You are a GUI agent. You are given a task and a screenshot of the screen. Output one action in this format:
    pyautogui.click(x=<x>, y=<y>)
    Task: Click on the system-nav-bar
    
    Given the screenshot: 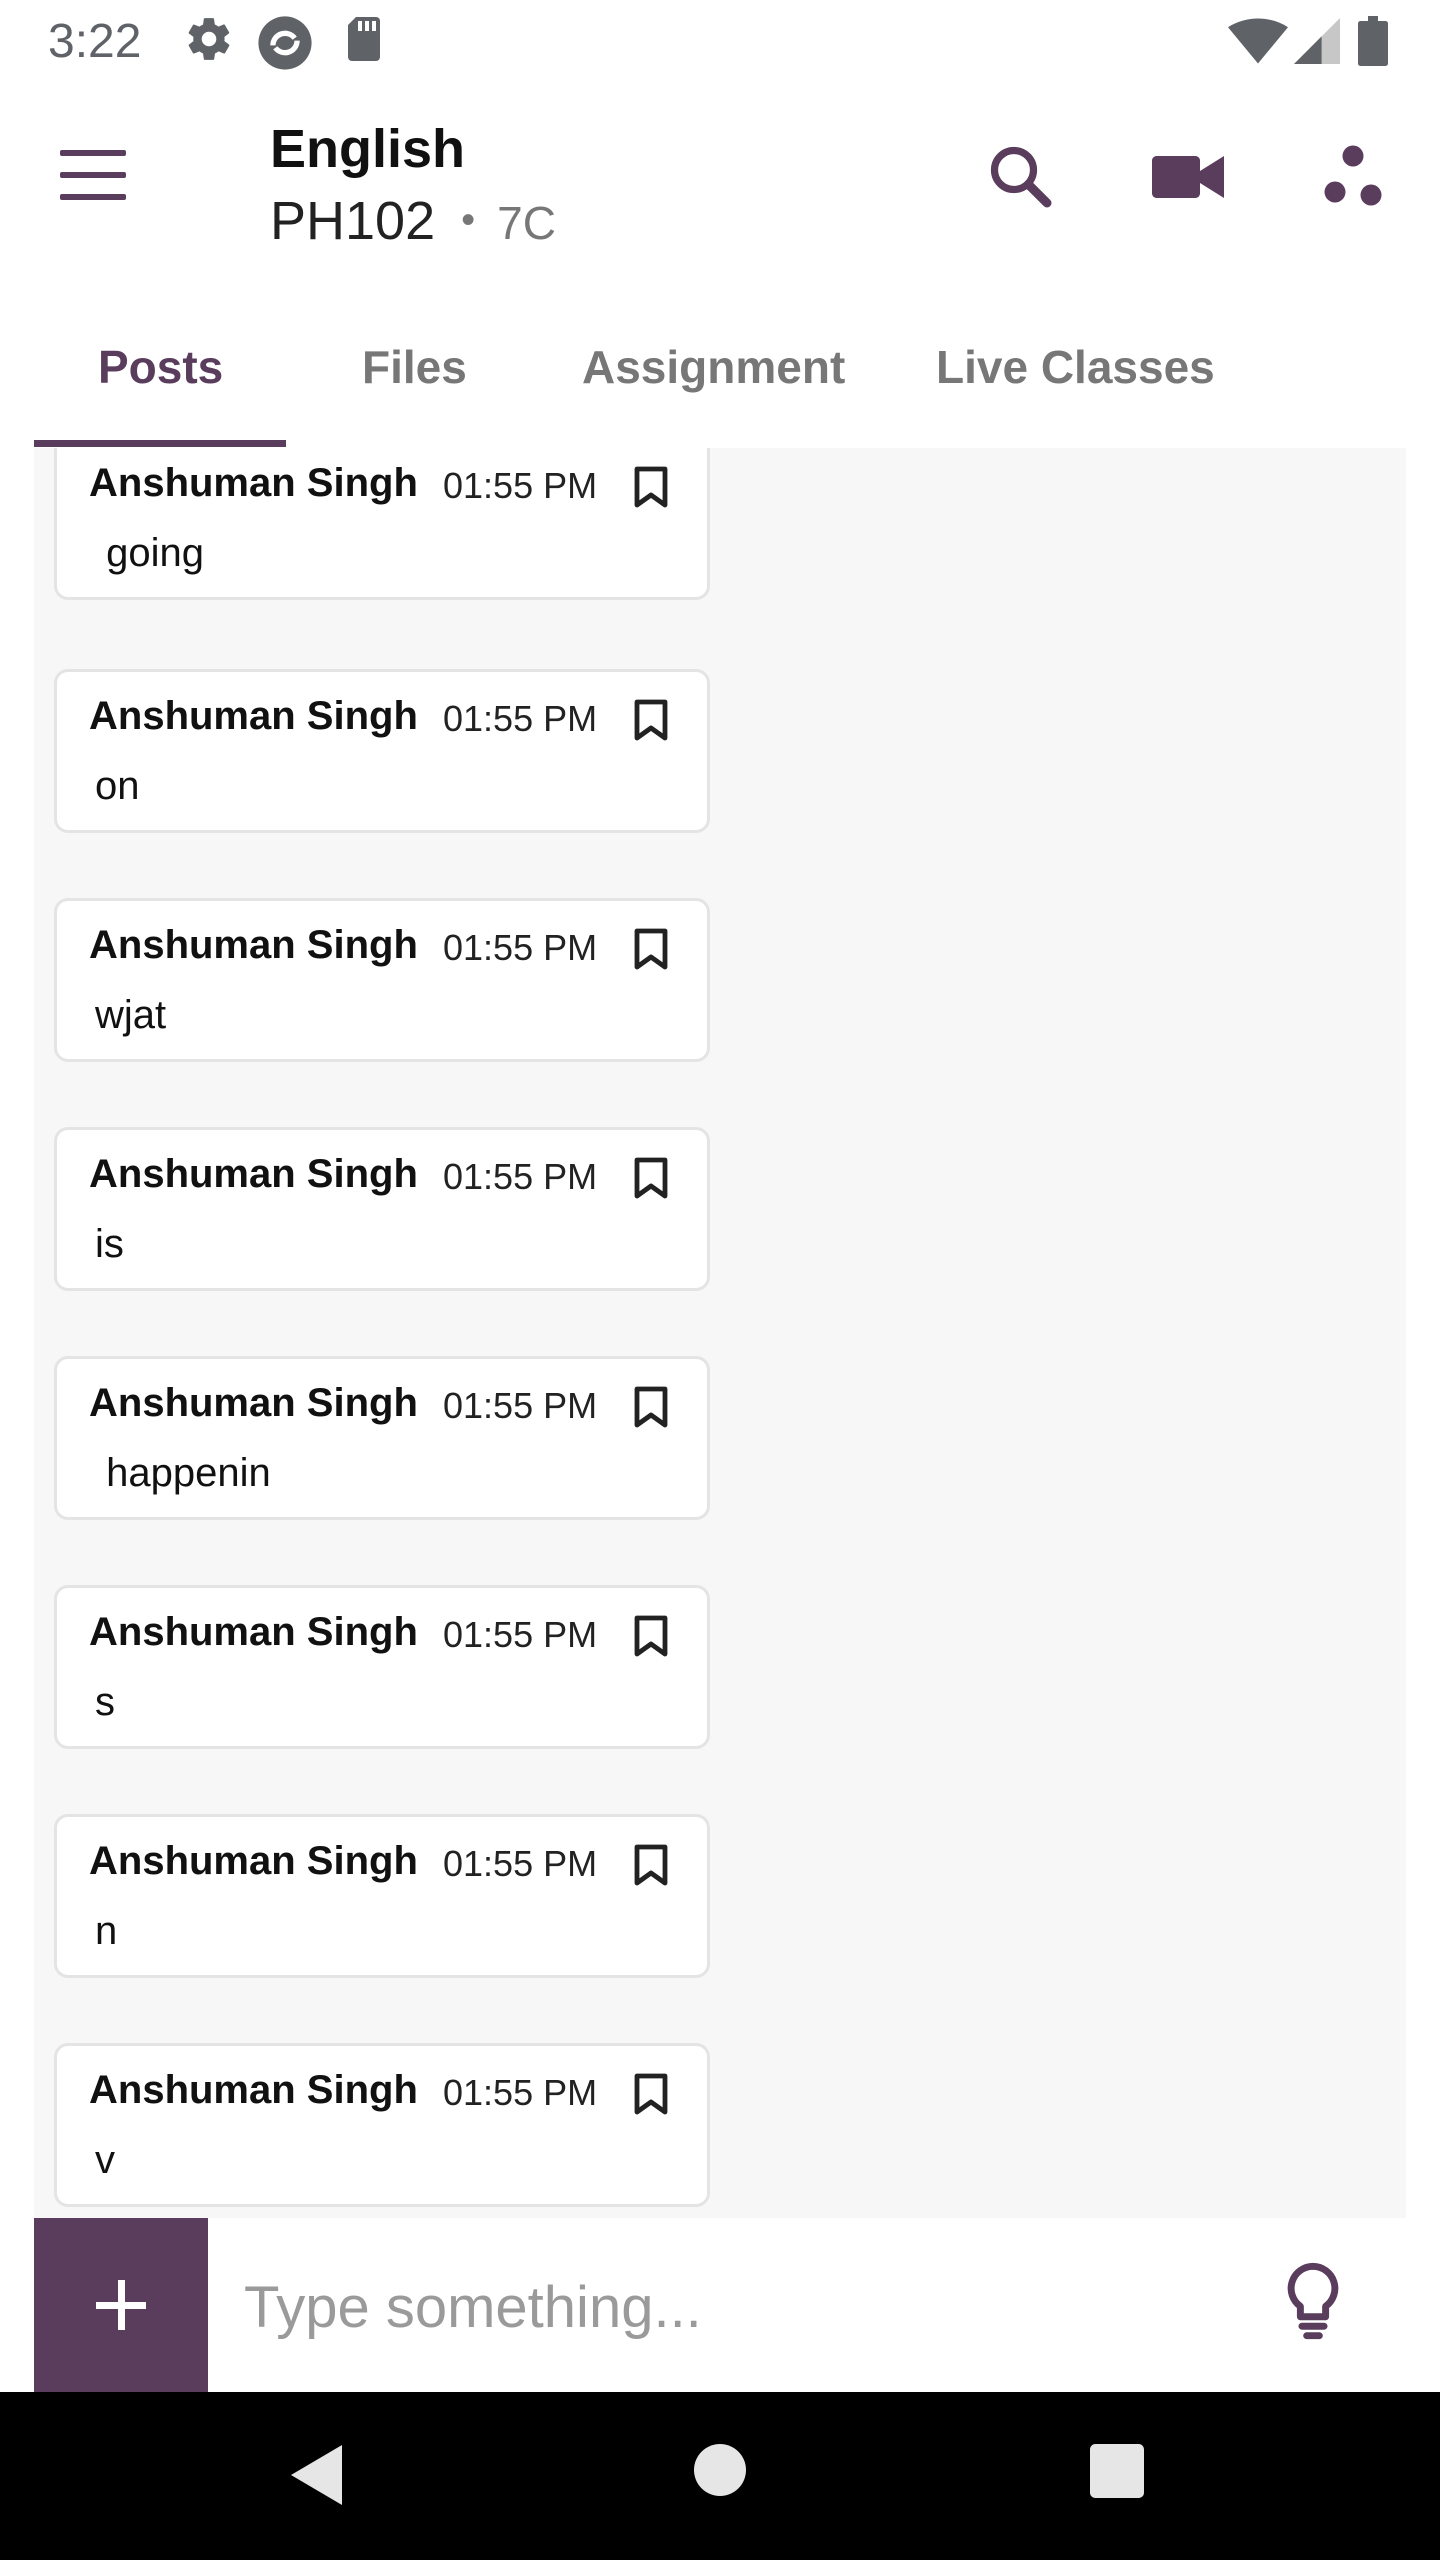 What is the action you would take?
    pyautogui.click(x=720, y=2476)
    